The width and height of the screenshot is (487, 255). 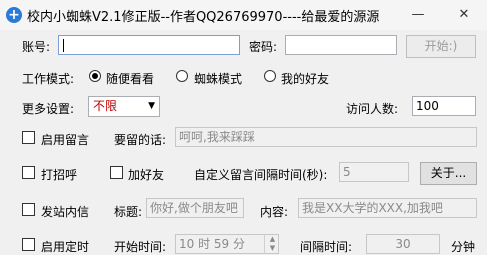 What do you see at coordinates (151, 106) in the screenshot?
I see `dropdown-arrow-icon: ▼` at bounding box center [151, 106].